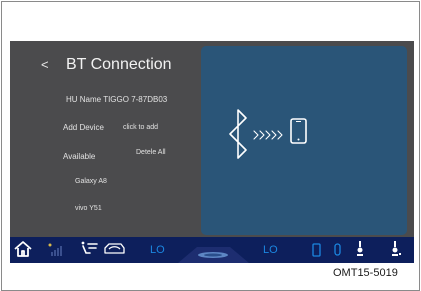  I want to click on rear-defrost-icon, so click(337, 249).